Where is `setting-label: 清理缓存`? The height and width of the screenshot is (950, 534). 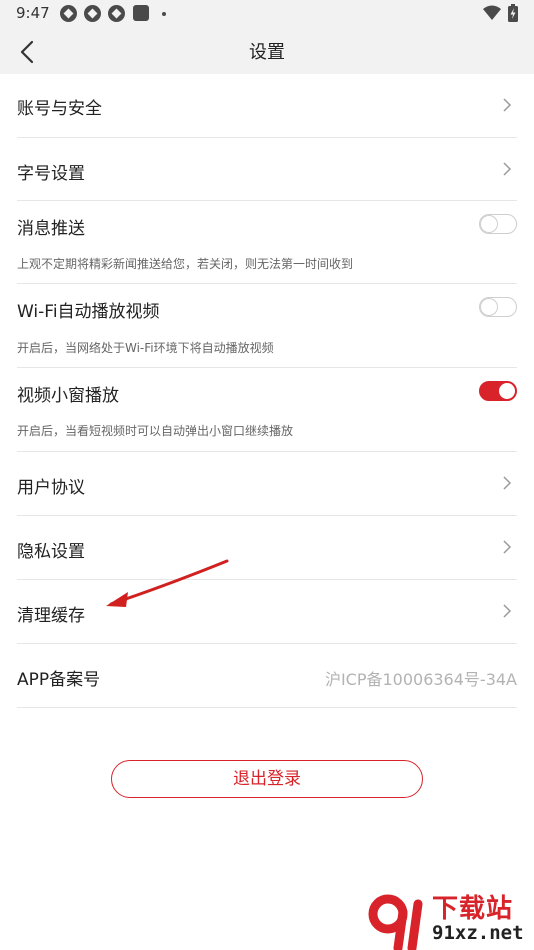
setting-label: 清理缓存 is located at coordinates (51, 616).